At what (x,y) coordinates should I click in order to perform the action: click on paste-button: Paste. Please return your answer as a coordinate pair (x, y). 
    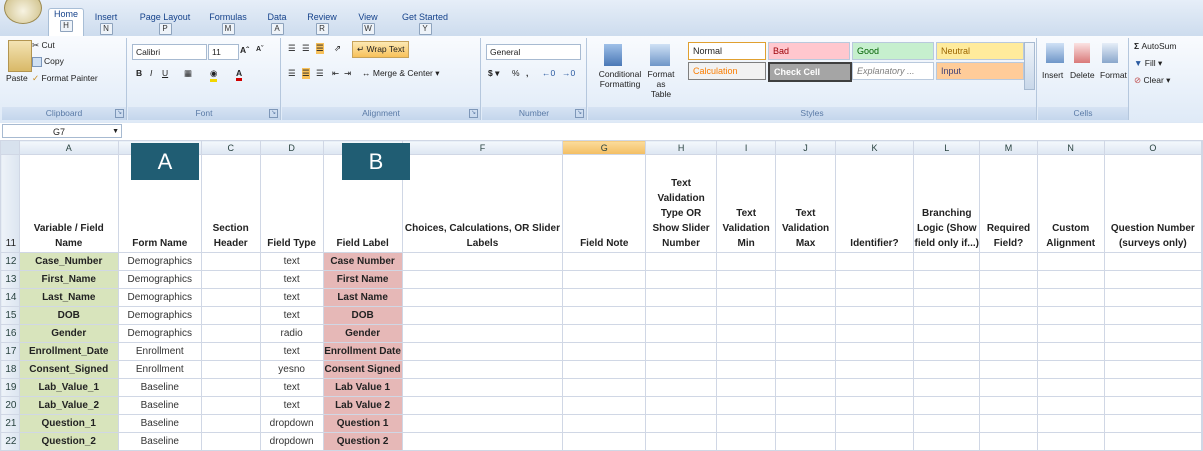
    Looking at the image, I should click on (17, 78).